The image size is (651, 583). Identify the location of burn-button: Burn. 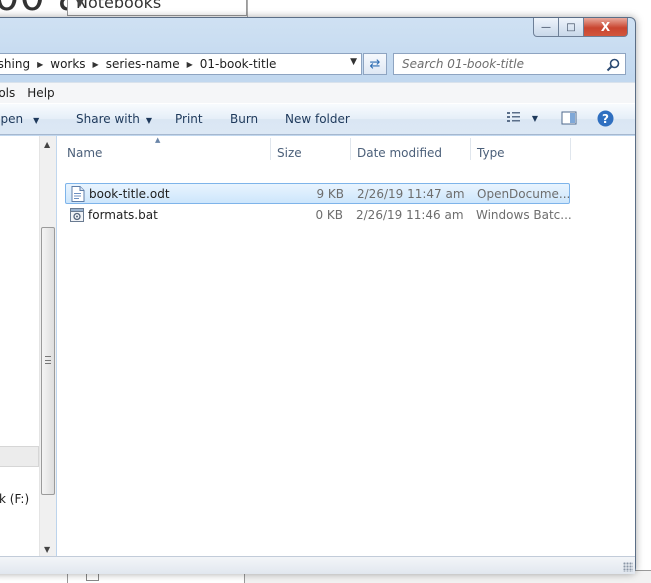
(244, 119).